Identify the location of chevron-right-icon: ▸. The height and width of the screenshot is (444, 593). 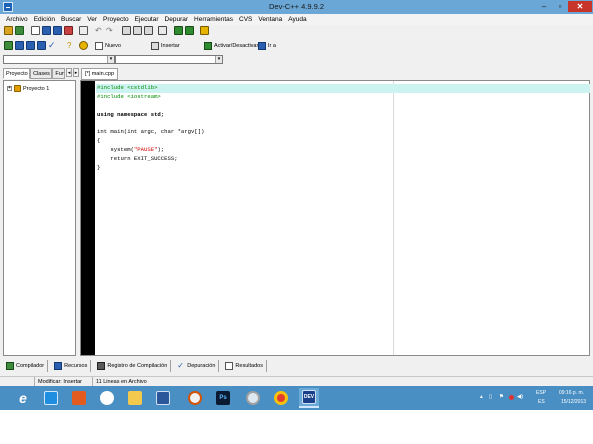
(76, 72).